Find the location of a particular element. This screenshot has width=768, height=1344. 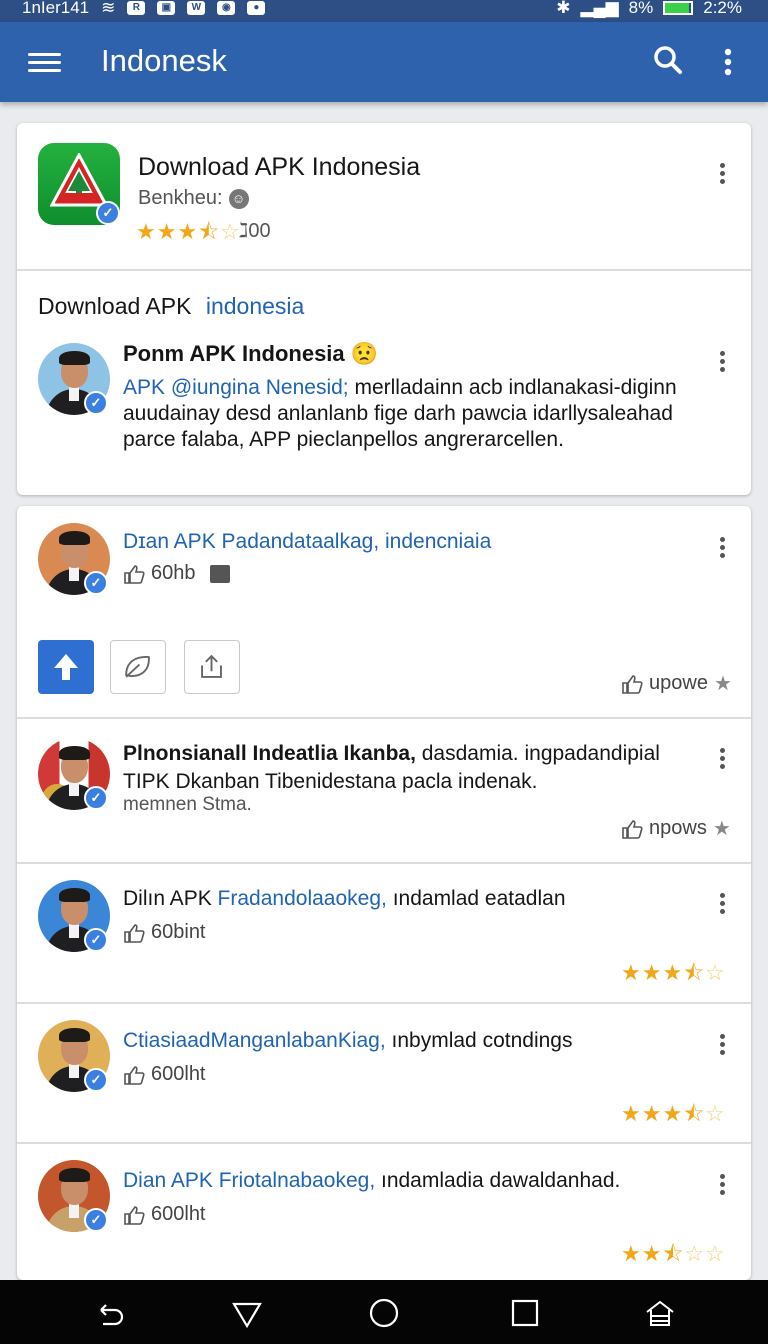

reaction-label: npows is located at coordinates (678, 828).